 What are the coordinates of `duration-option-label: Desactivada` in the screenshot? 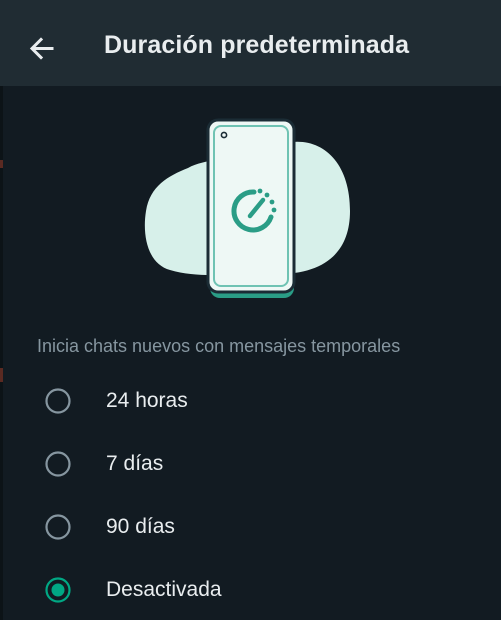 It's located at (164, 589).